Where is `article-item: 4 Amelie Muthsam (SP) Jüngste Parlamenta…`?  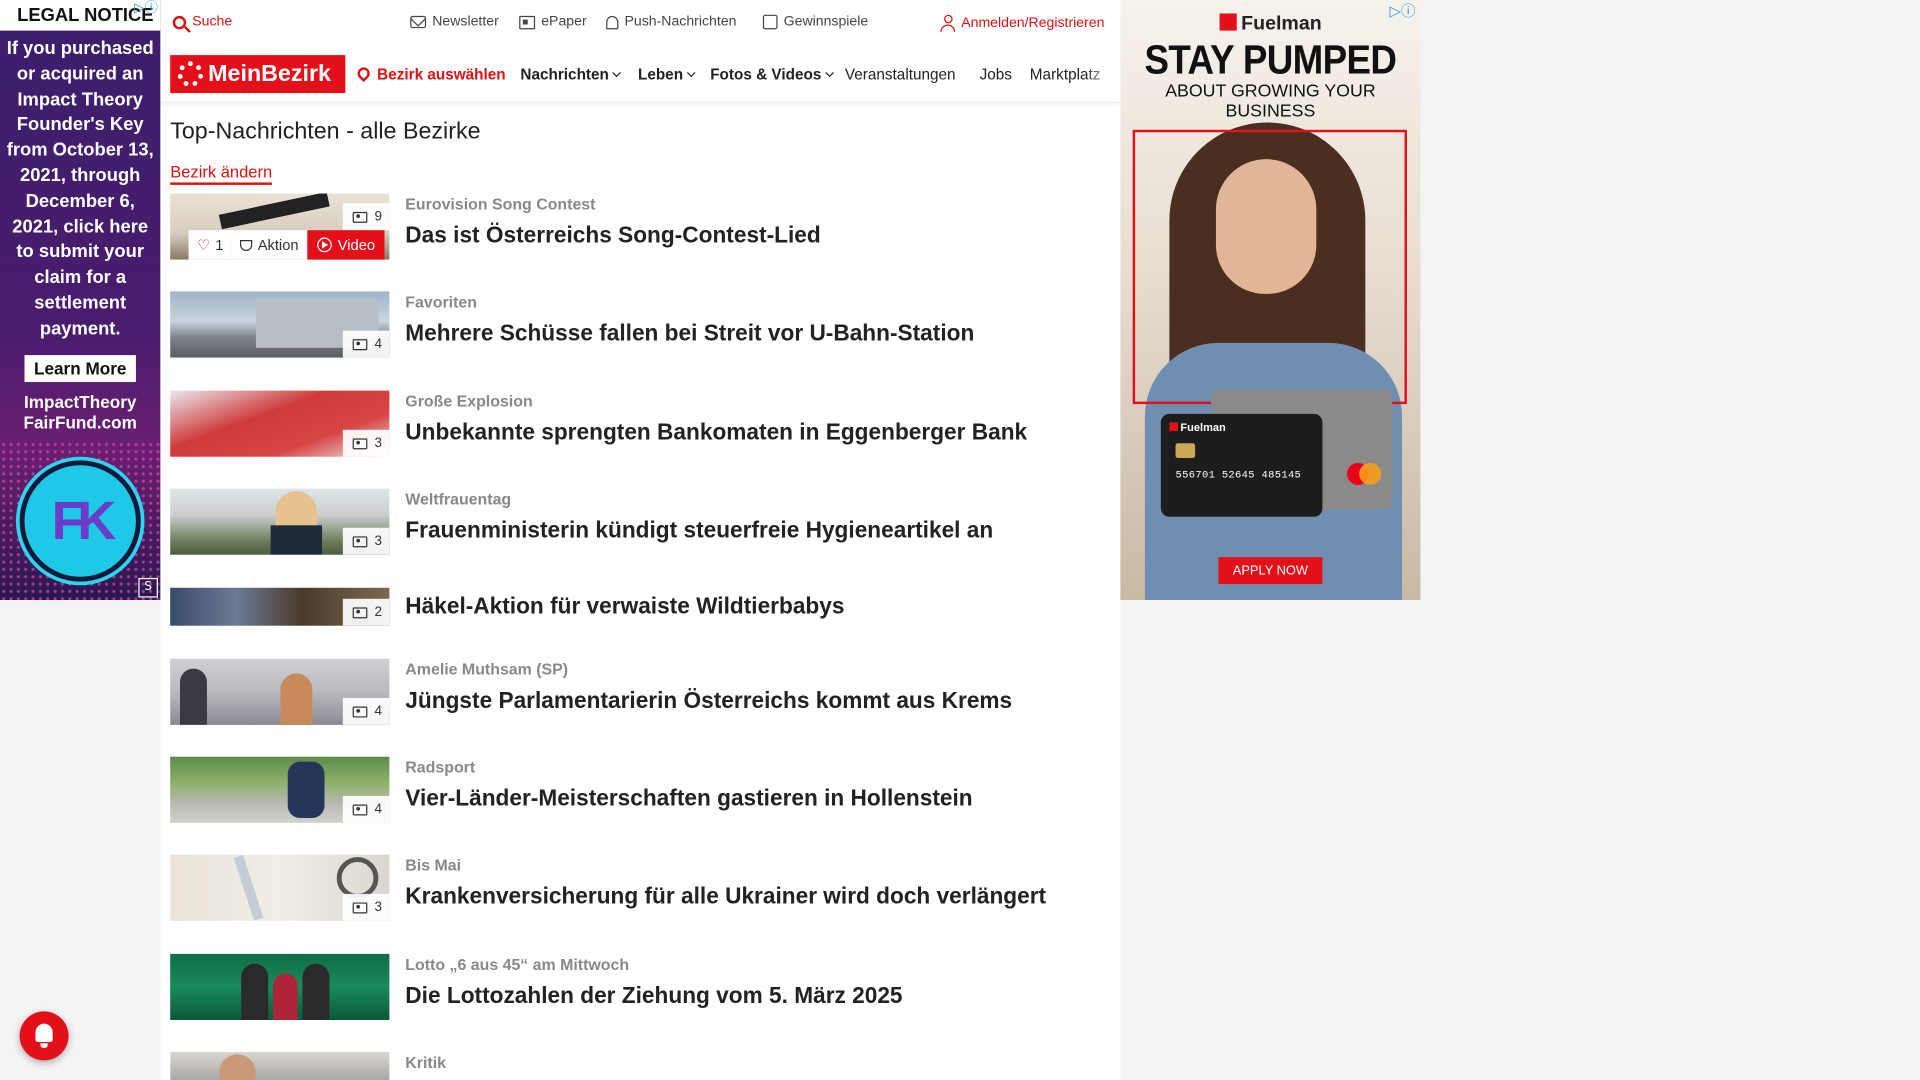 article-item: 4 Amelie Muthsam (SP) Jüngste Parlamenta… is located at coordinates (641, 693).